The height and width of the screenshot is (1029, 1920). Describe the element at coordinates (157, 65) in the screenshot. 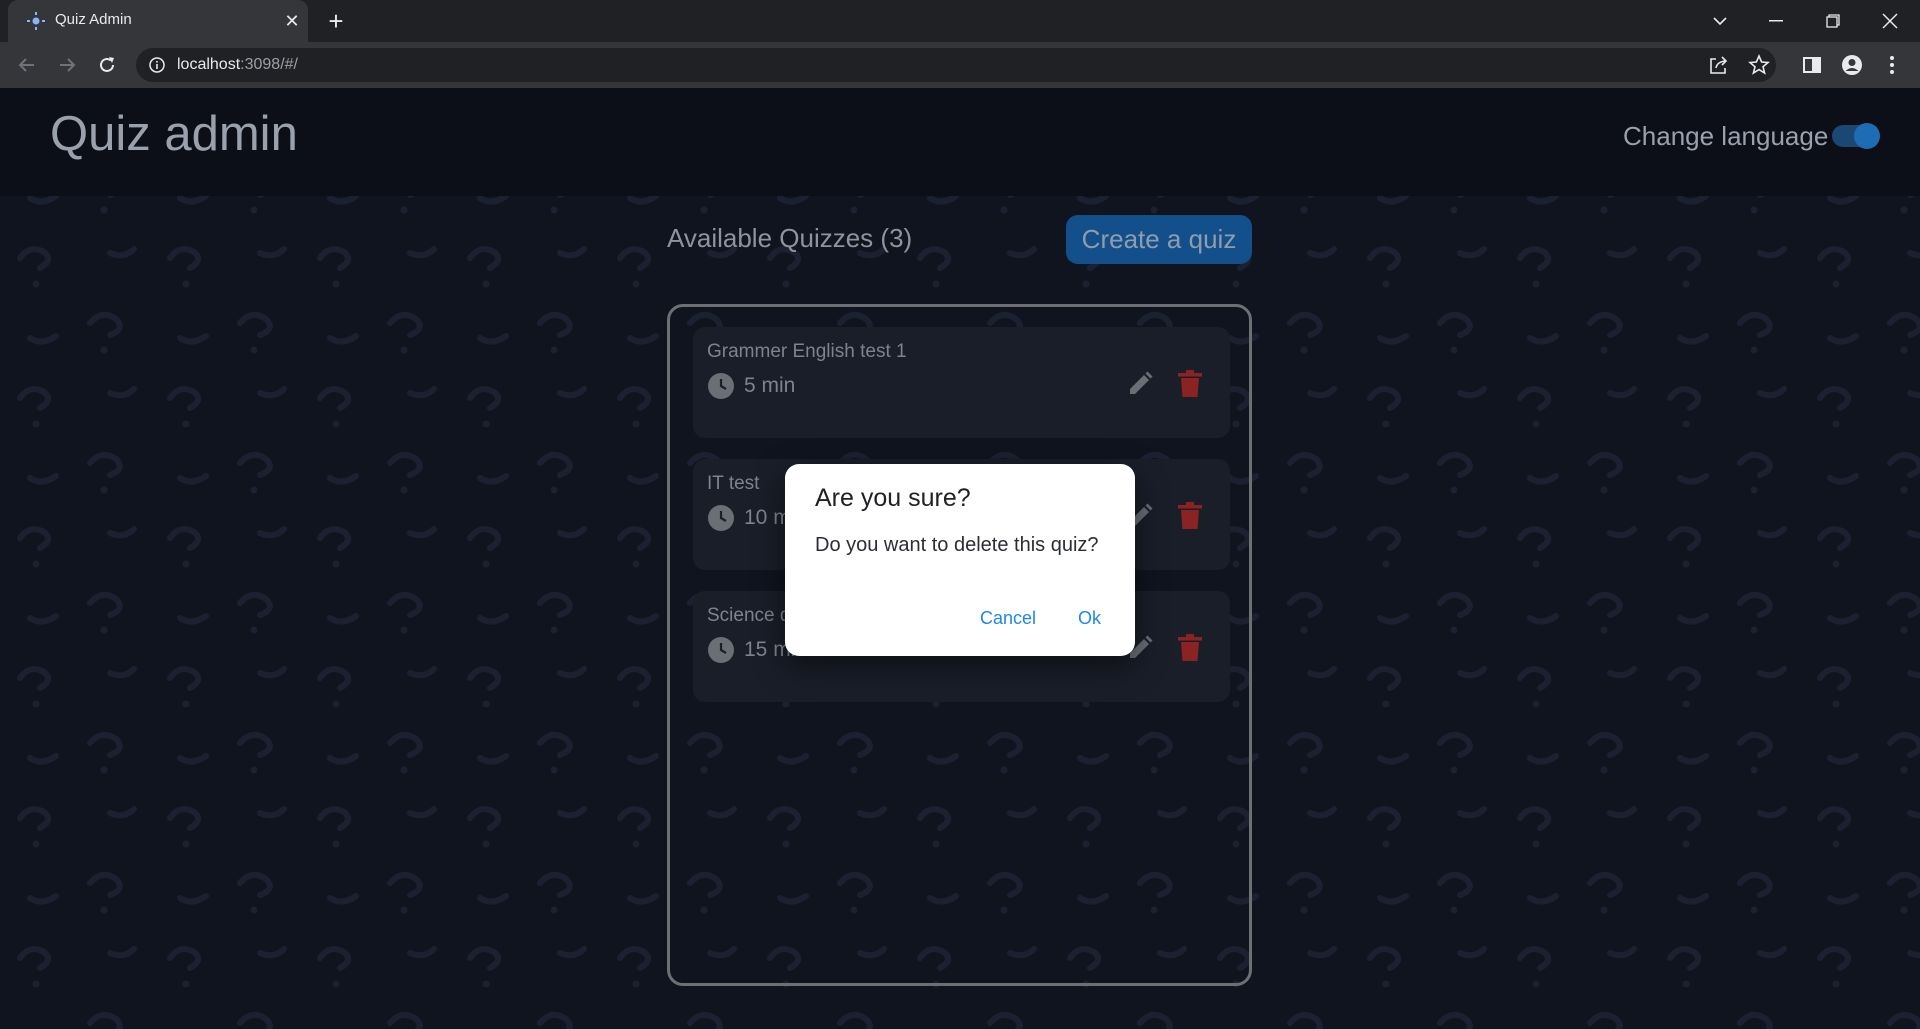

I see `site-info-icon` at that location.